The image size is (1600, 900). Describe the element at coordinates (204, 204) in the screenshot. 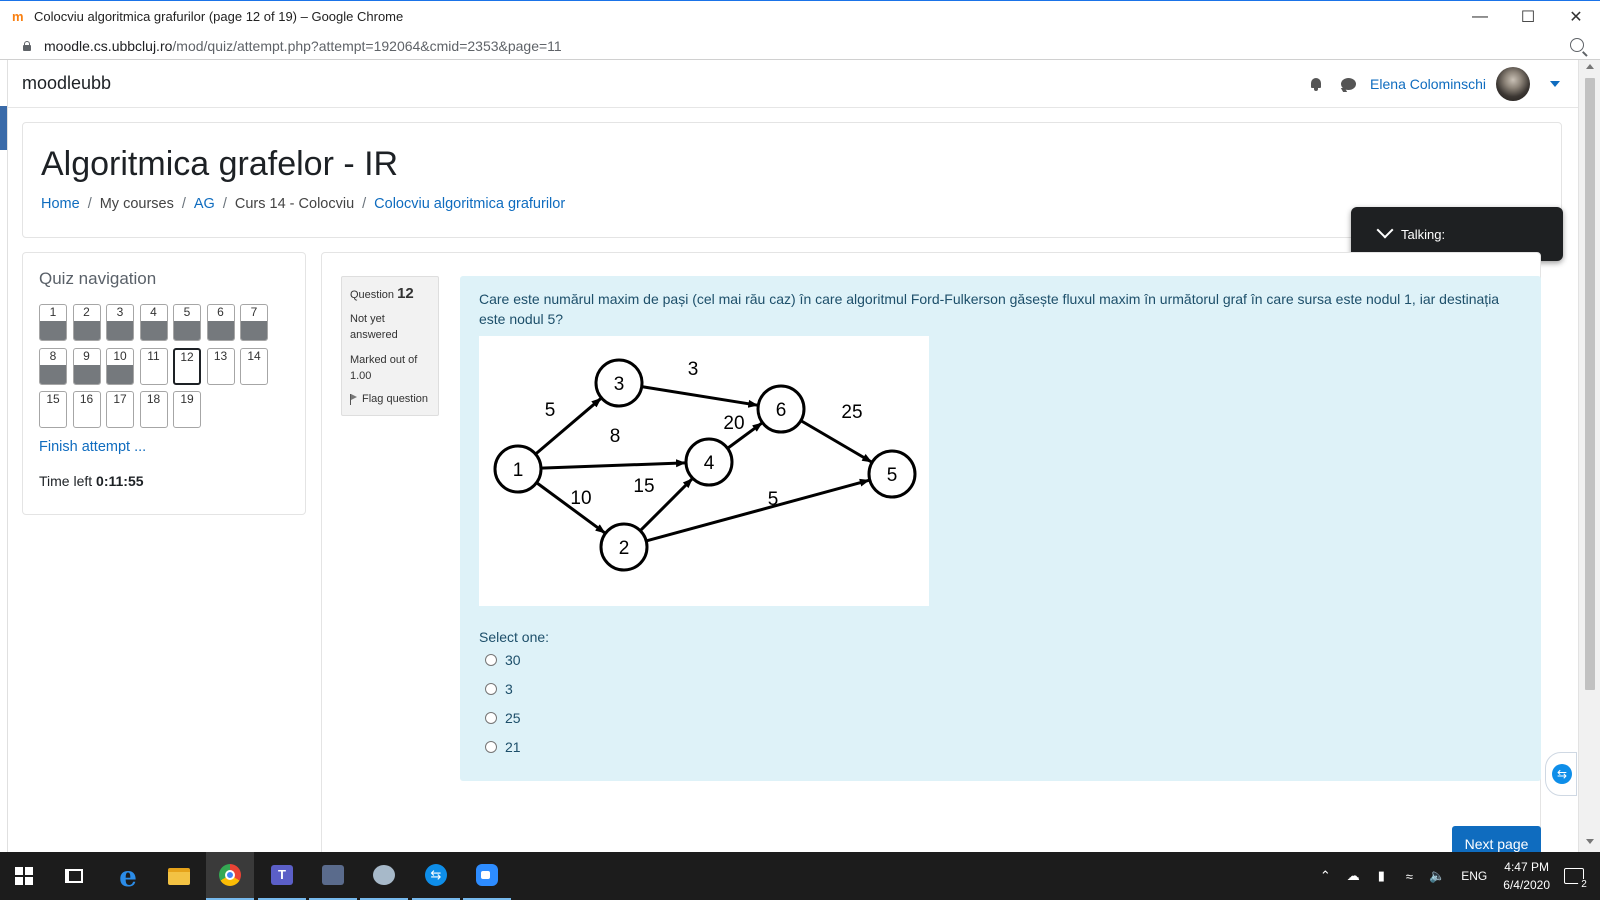

I see `breadcrumb-ag: AG` at that location.